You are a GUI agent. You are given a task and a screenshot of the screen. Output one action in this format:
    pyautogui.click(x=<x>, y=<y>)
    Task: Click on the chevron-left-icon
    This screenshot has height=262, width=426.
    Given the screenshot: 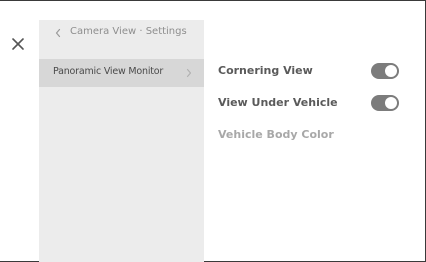 What is the action you would take?
    pyautogui.click(x=58, y=33)
    